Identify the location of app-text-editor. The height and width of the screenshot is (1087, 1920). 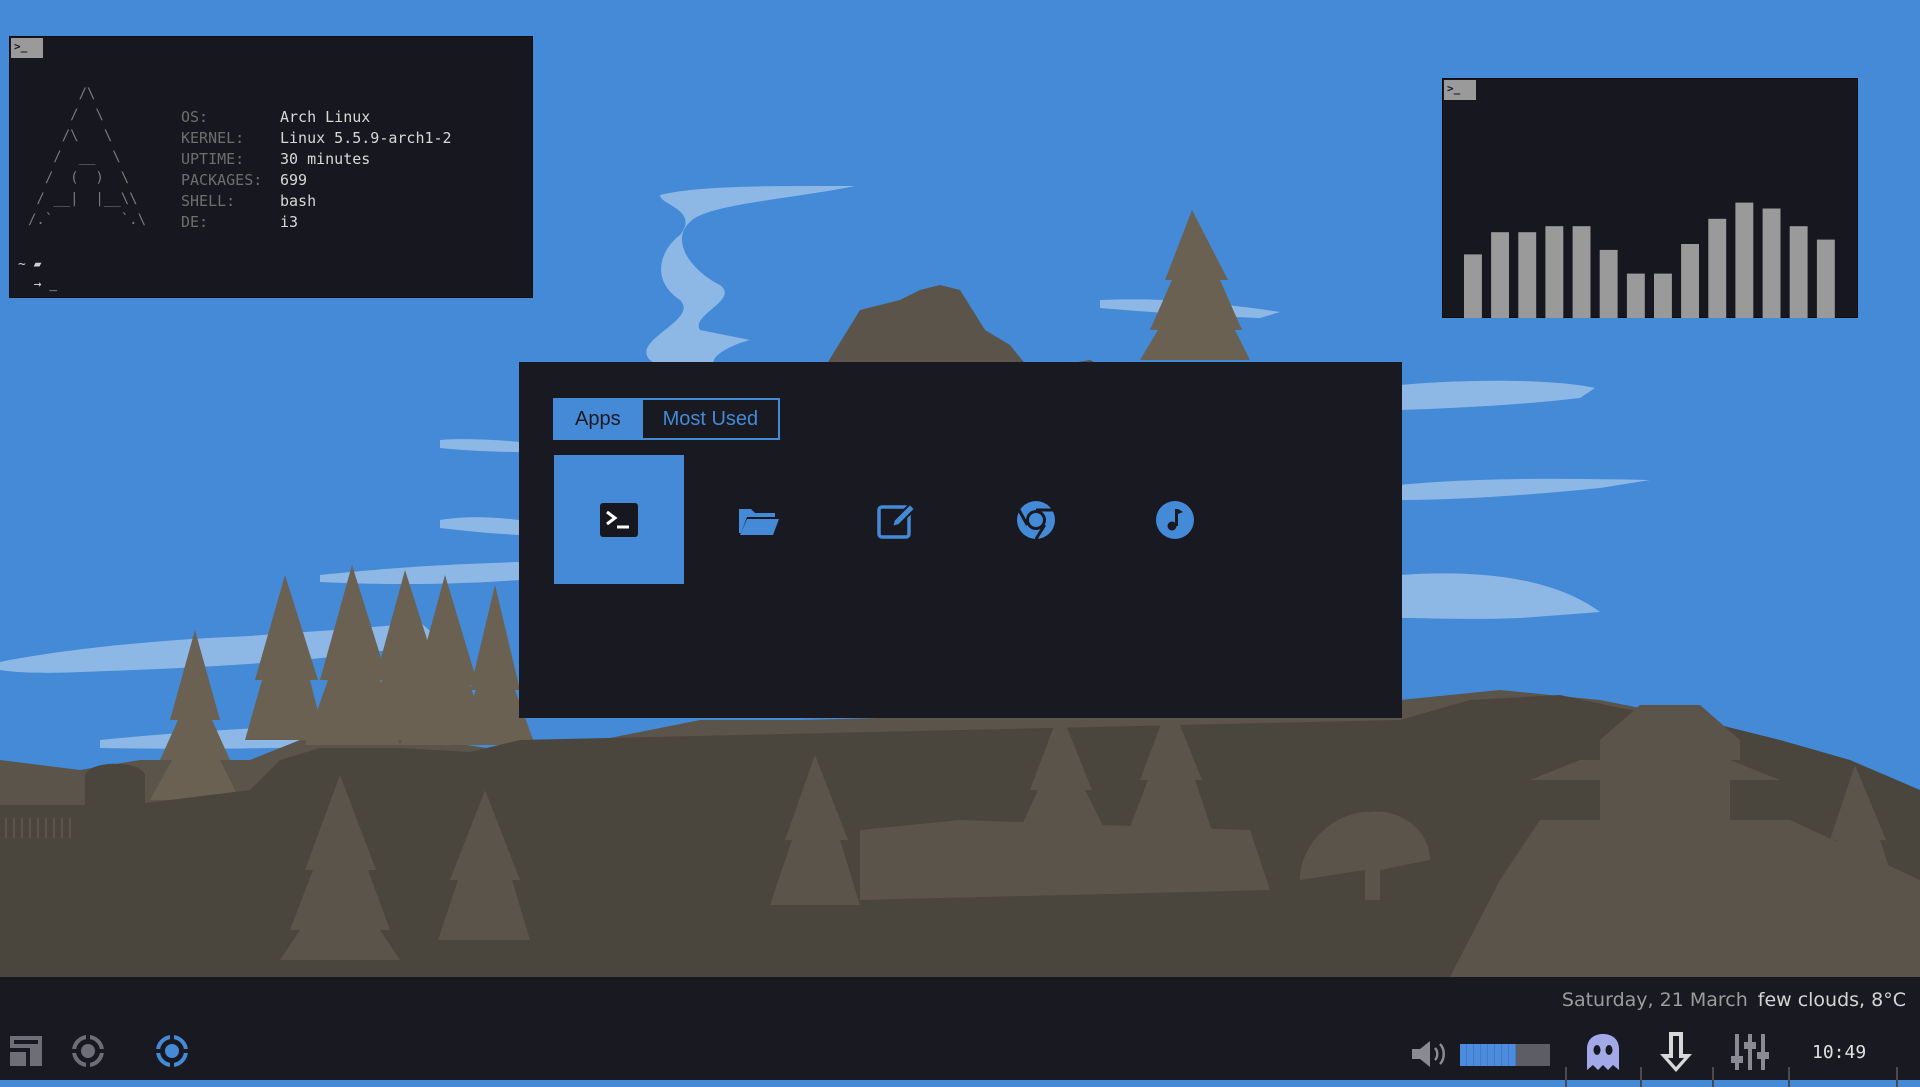
(897, 519).